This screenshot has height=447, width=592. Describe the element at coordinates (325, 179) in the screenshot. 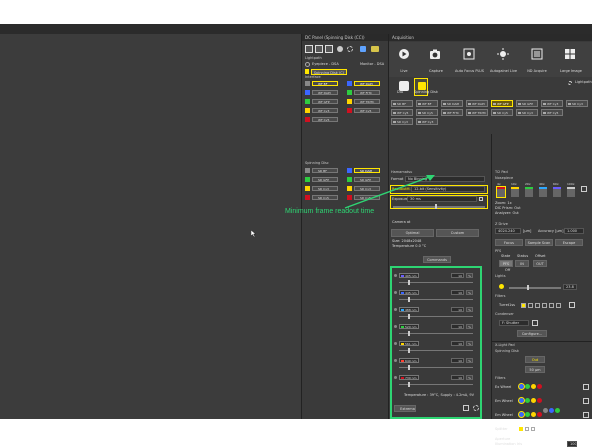

I see `spinning-left-item: SD GFP` at that location.